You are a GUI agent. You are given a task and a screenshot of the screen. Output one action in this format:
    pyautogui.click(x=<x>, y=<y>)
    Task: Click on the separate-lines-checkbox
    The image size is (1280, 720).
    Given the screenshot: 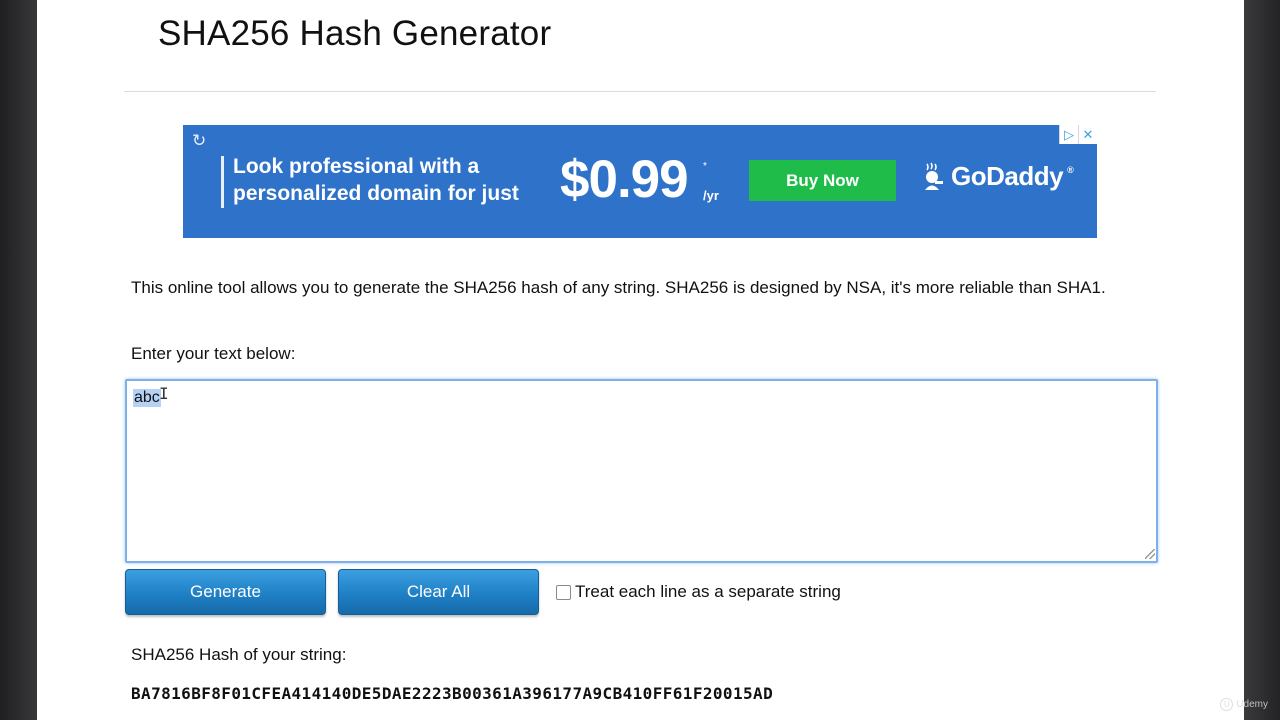 What is the action you would take?
    pyautogui.click(x=563, y=592)
    